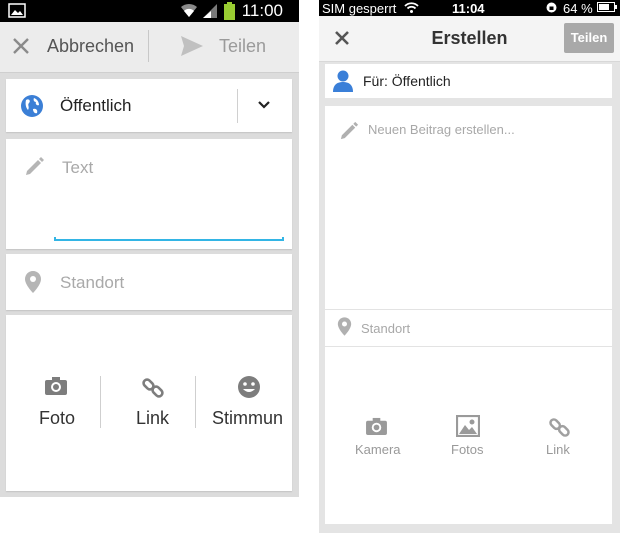 The width and height of the screenshot is (620, 533). I want to click on send-icon, so click(192, 46).